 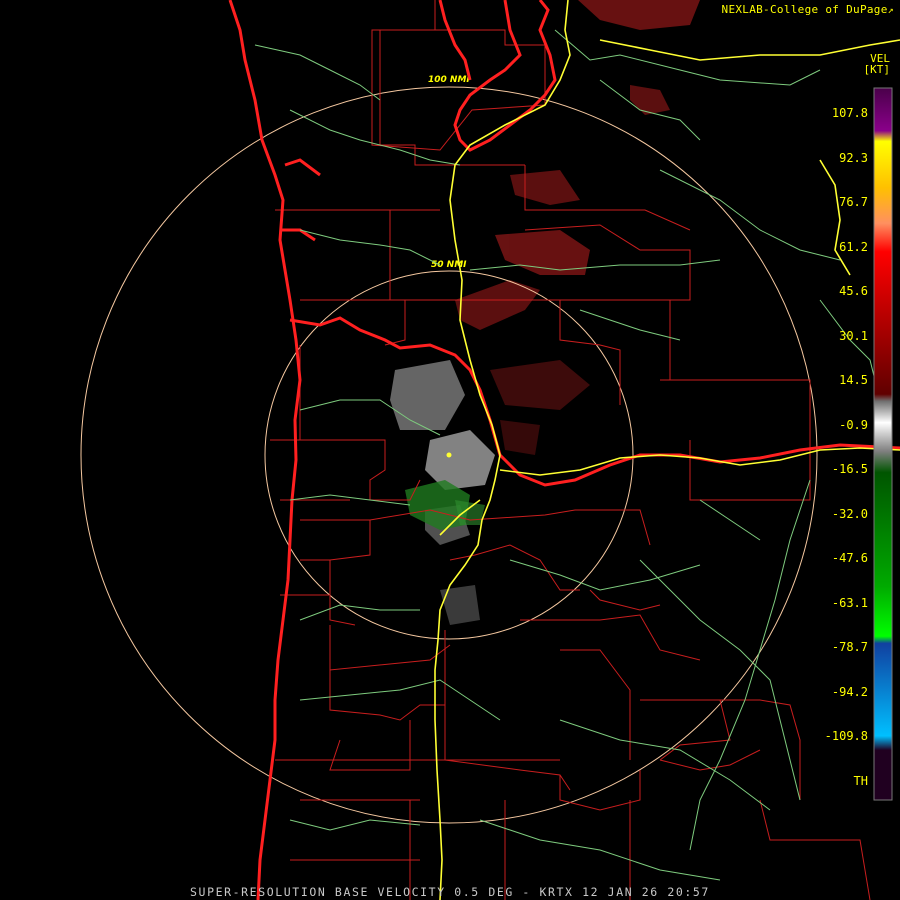 I want to click on legend-tick-label: -78.7, so click(x=849, y=647).